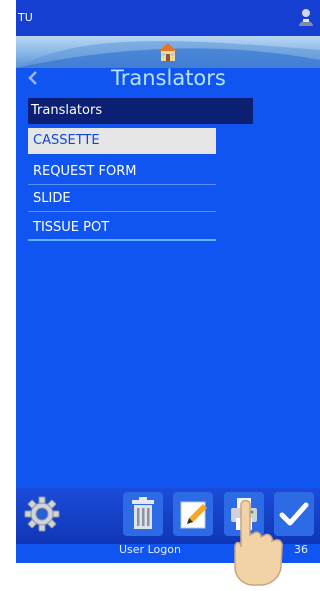 The width and height of the screenshot is (320, 591). What do you see at coordinates (25, 17) in the screenshot?
I see `status-text: TU` at bounding box center [25, 17].